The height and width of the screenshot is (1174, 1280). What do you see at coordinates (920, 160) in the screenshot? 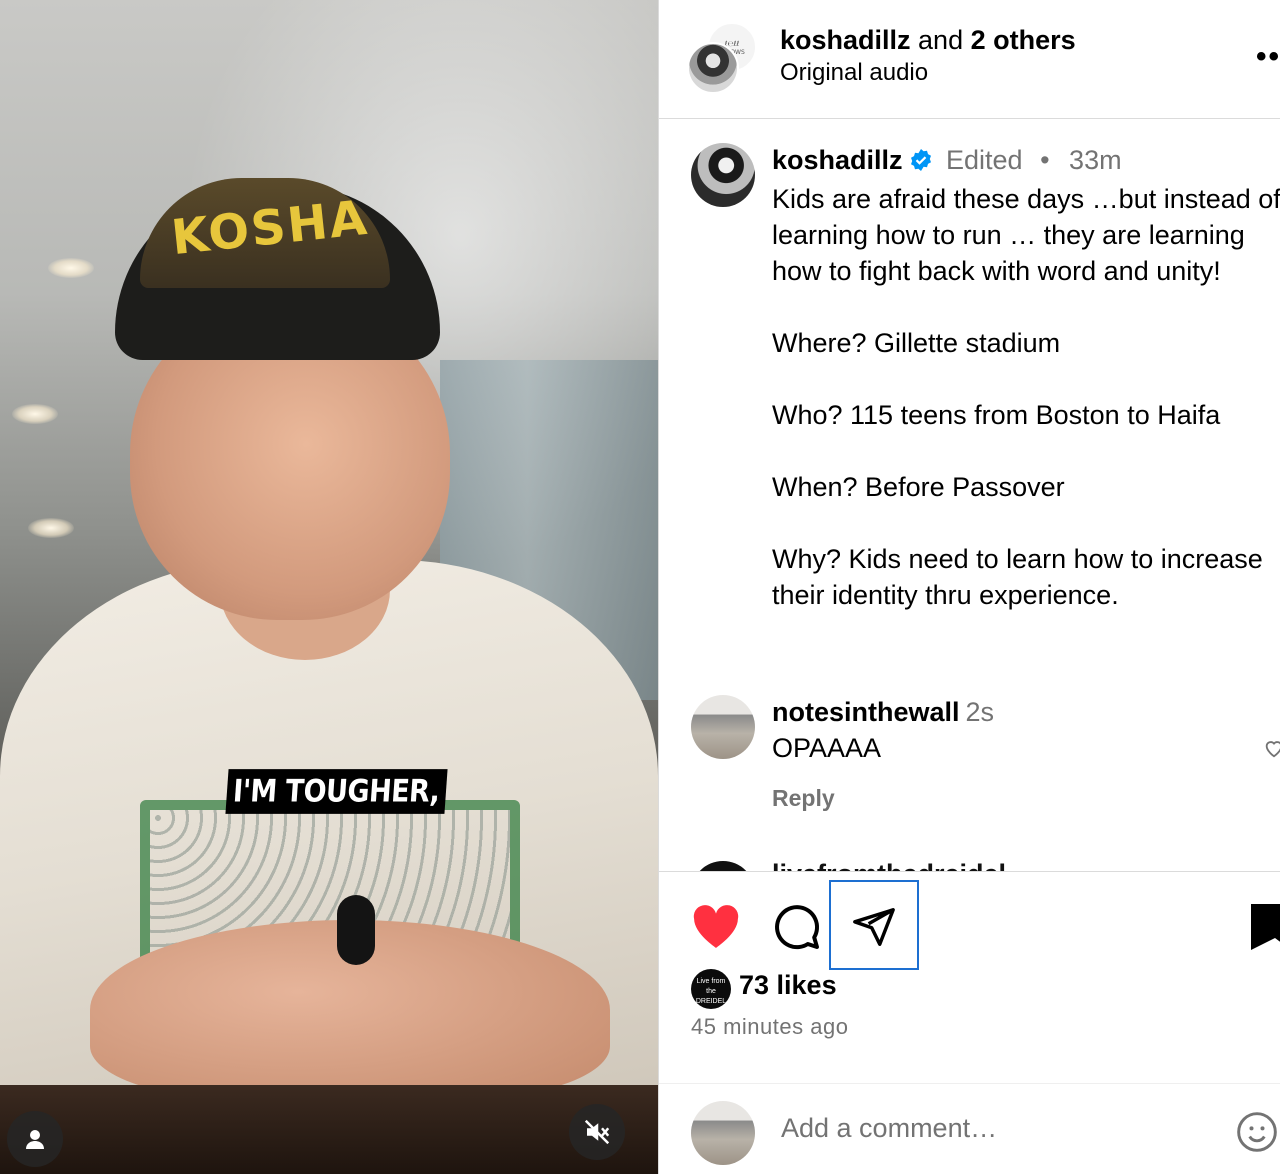
I see `verified-badge-icon` at bounding box center [920, 160].